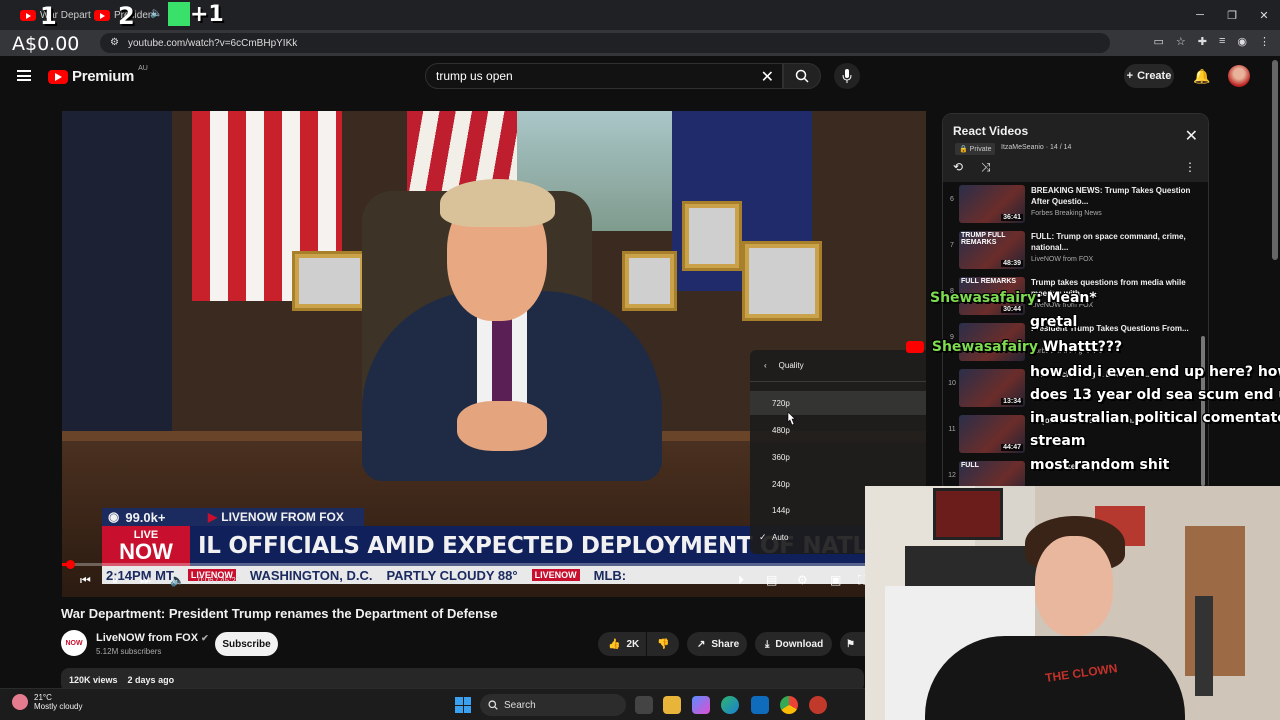 The image size is (1280, 720). What do you see at coordinates (781, 430) in the screenshot?
I see `quality-option-label: 480p` at bounding box center [781, 430].